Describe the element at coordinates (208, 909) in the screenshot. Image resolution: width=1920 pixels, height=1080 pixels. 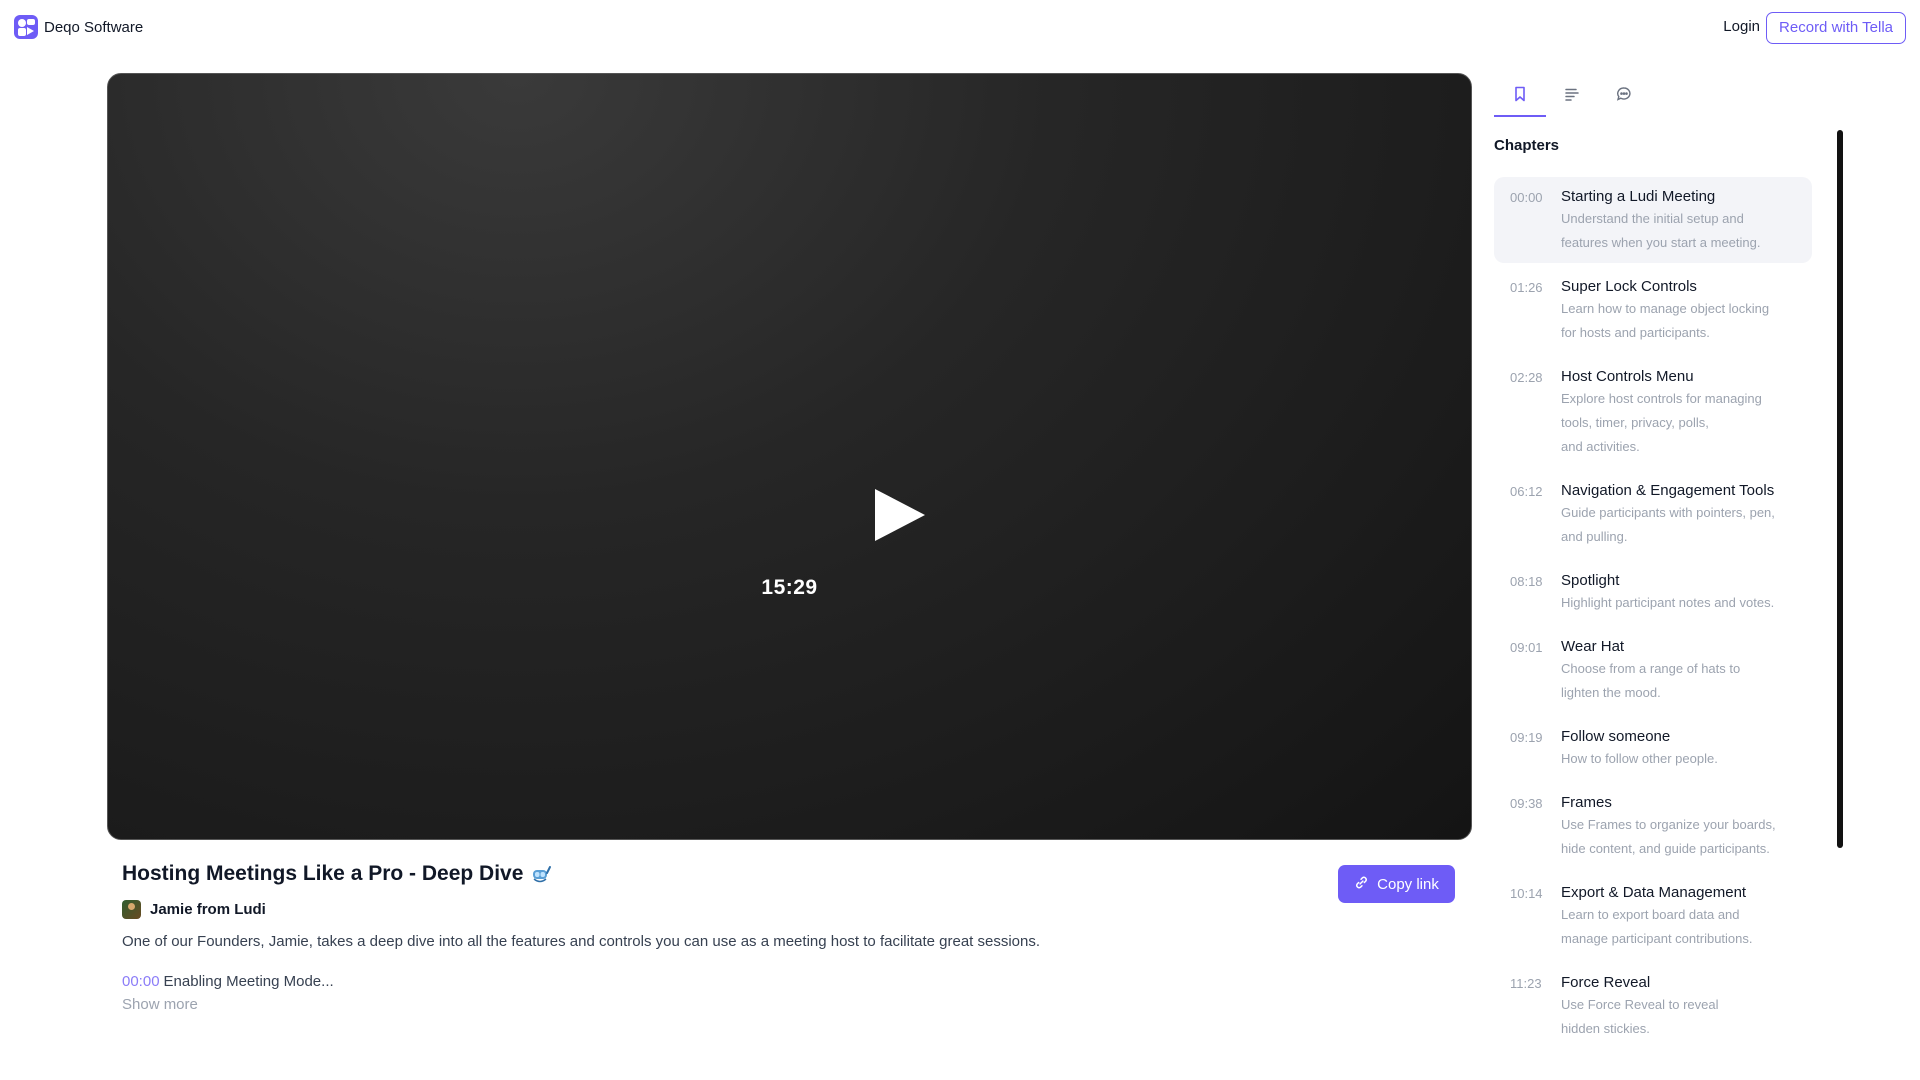
I see `author-name: Jamie from Ludi` at that location.